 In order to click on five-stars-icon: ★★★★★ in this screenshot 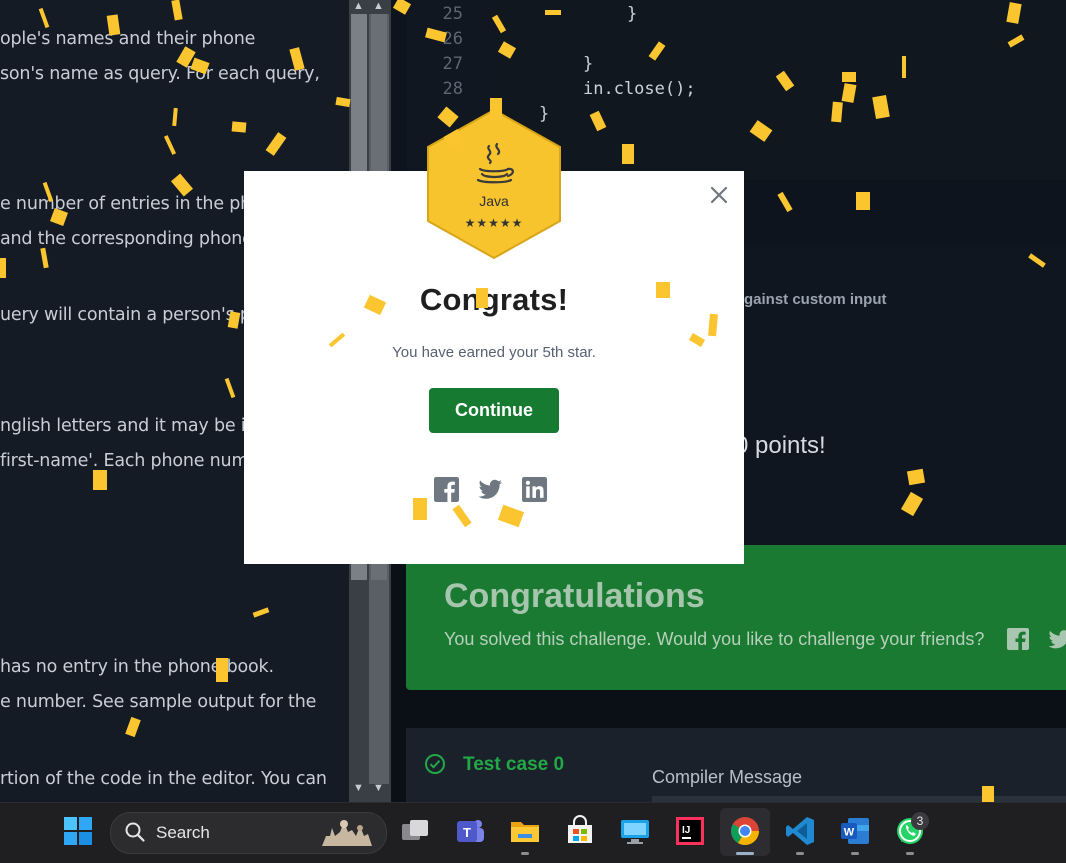, I will do `click(494, 223)`.